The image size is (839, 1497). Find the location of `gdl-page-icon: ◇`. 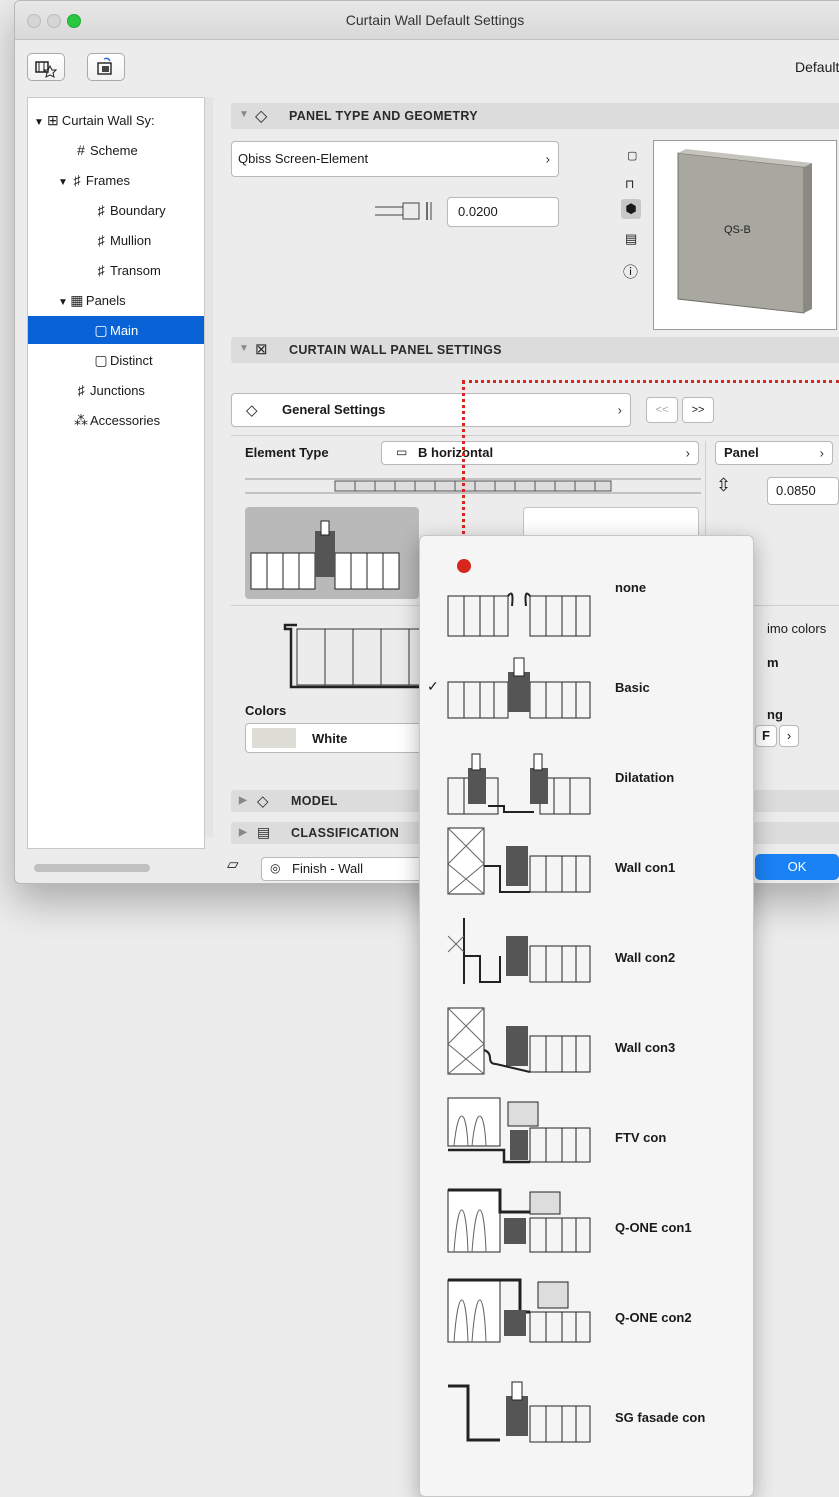

gdl-page-icon: ◇ is located at coordinates (252, 410).